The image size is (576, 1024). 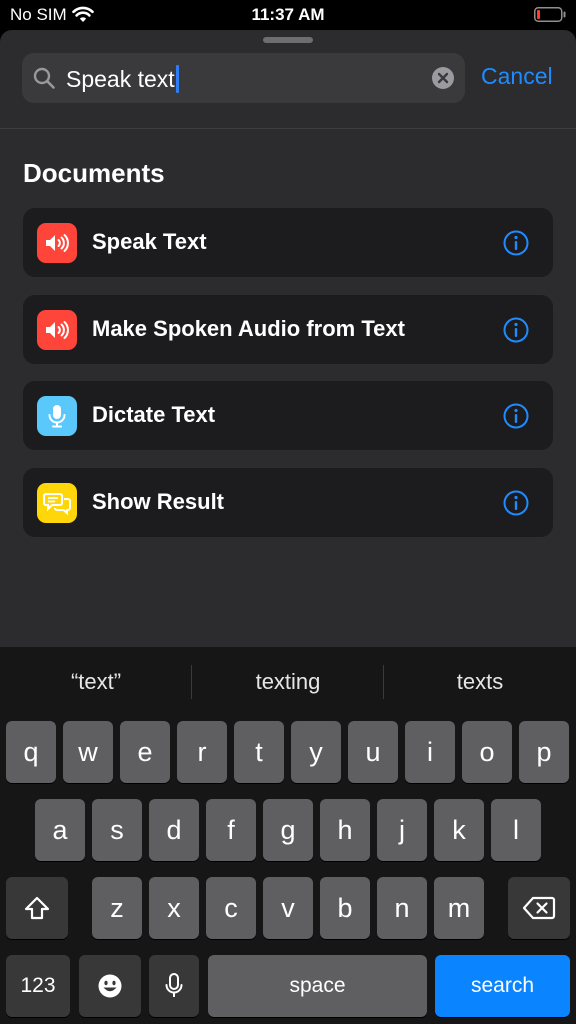 I want to click on action-label: Make Spoken Audio from Text, so click(x=248, y=328).